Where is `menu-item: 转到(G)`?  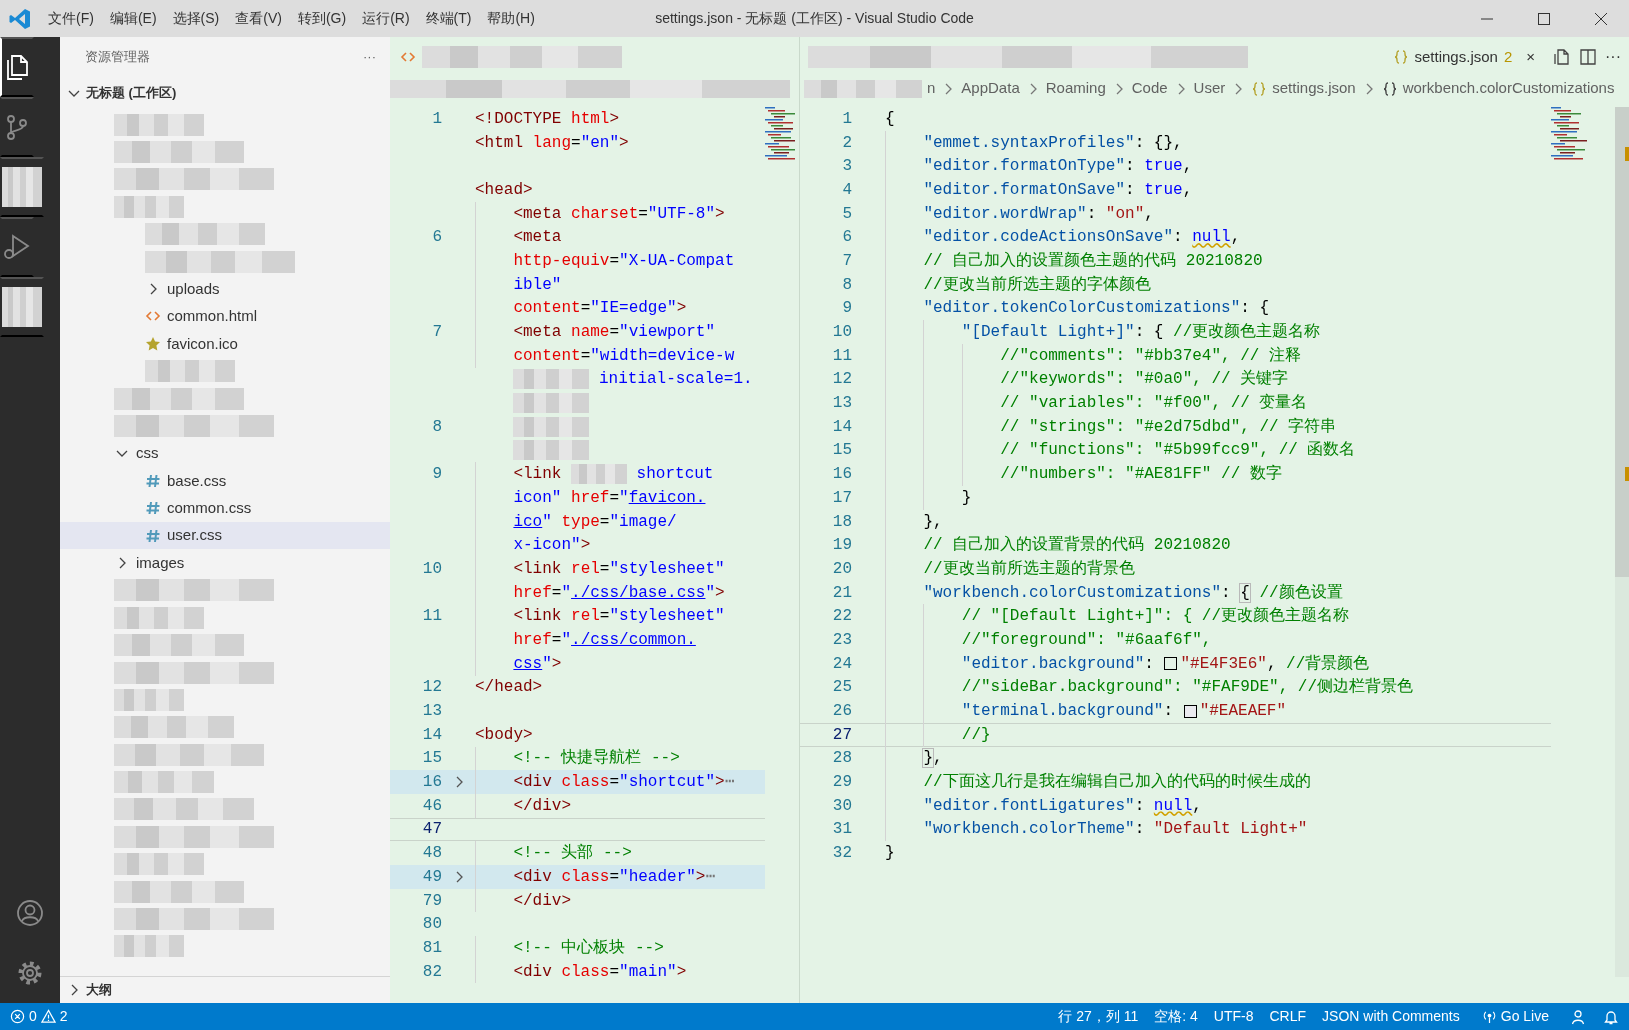 menu-item: 转到(G) is located at coordinates (322, 18).